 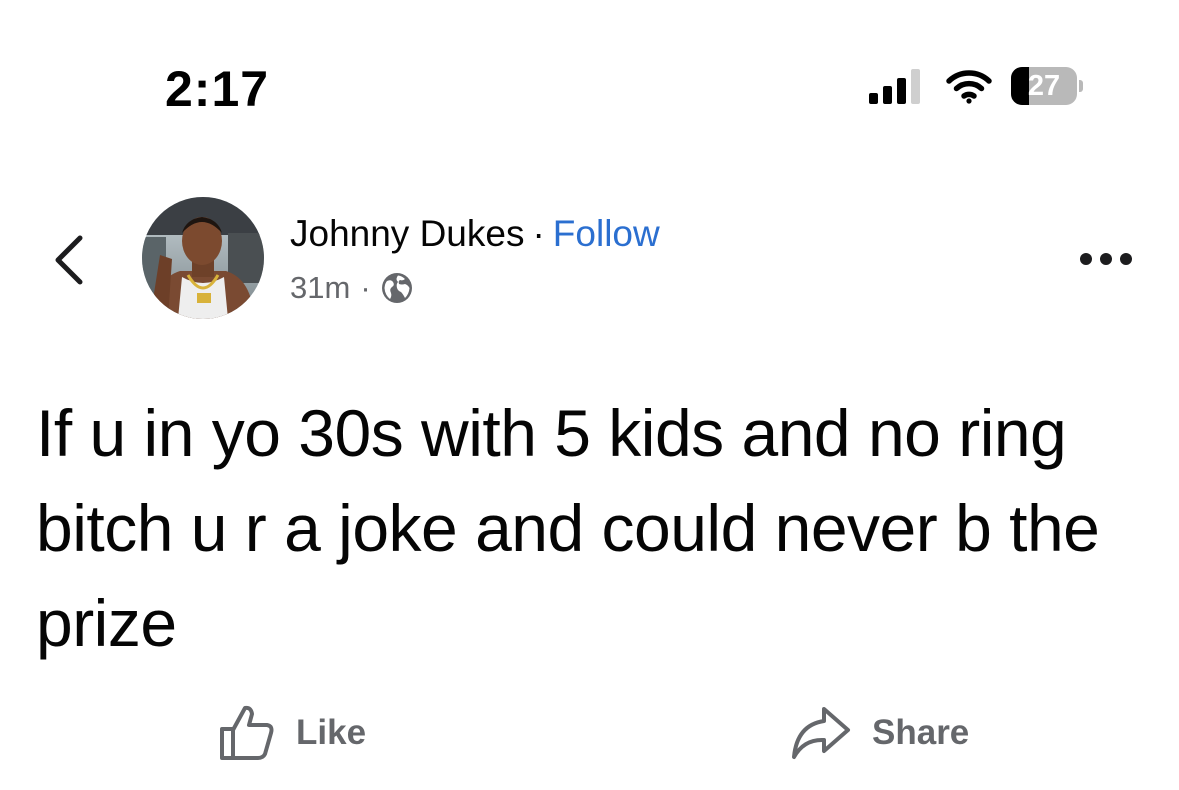 I want to click on post-actions: Like Share, so click(x=589, y=733).